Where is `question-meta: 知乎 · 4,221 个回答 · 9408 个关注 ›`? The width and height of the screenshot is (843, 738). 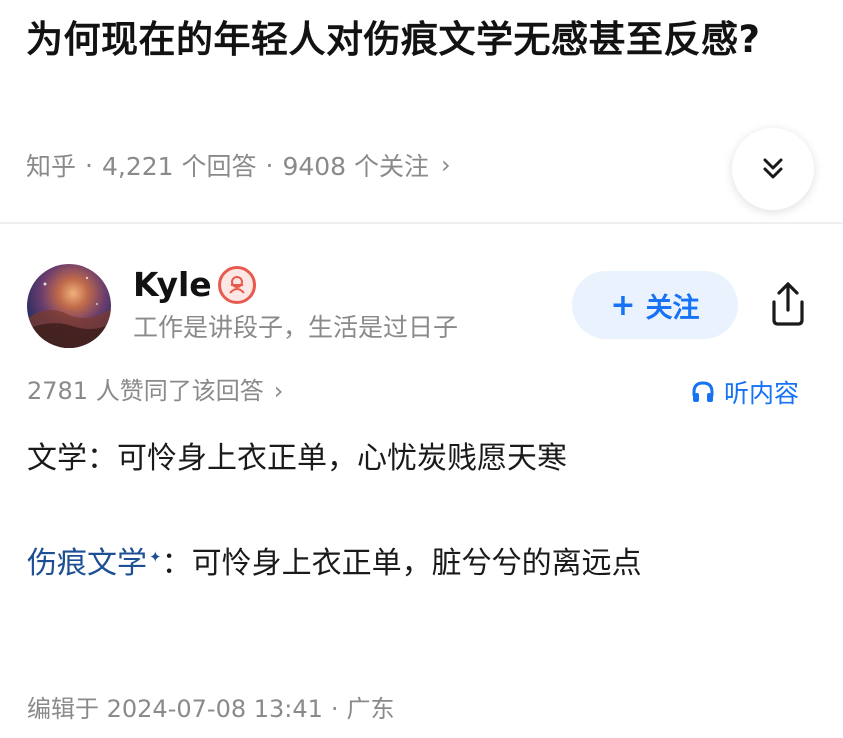 question-meta: 知乎 · 4,221 个回答 · 9408 个关注 › is located at coordinates (238, 165).